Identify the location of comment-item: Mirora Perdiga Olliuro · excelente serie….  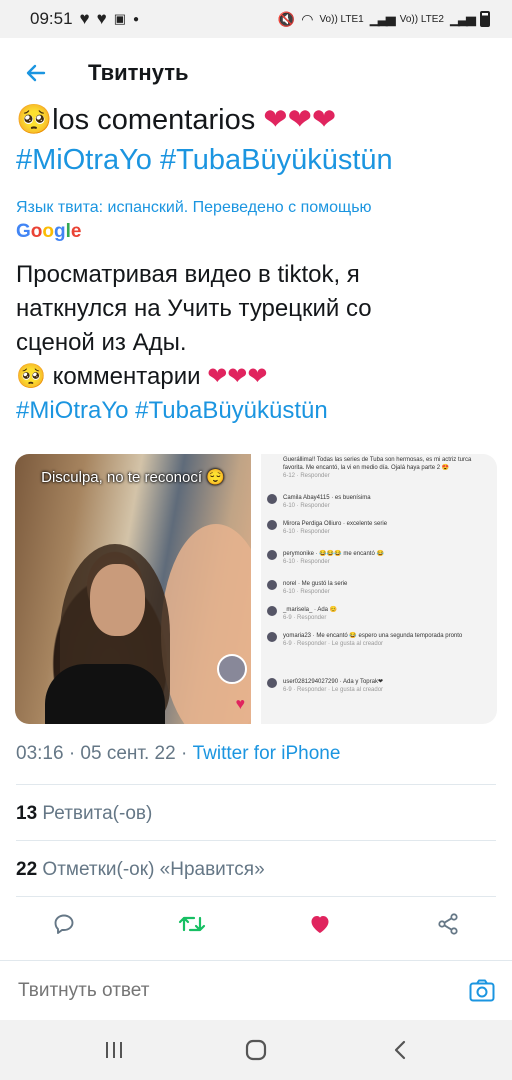
(375, 528).